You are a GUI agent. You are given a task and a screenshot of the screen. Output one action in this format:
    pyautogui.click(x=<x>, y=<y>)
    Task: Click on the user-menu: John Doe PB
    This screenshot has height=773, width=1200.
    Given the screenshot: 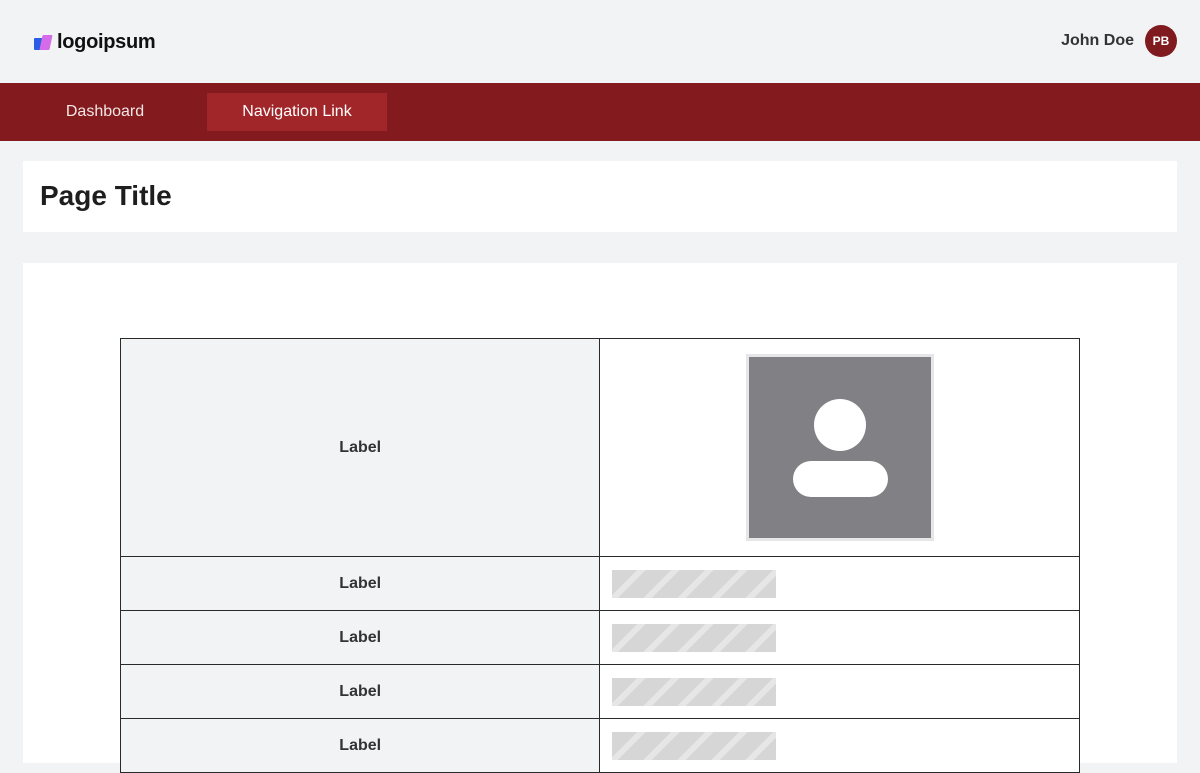 What is the action you would take?
    pyautogui.click(x=1119, y=41)
    